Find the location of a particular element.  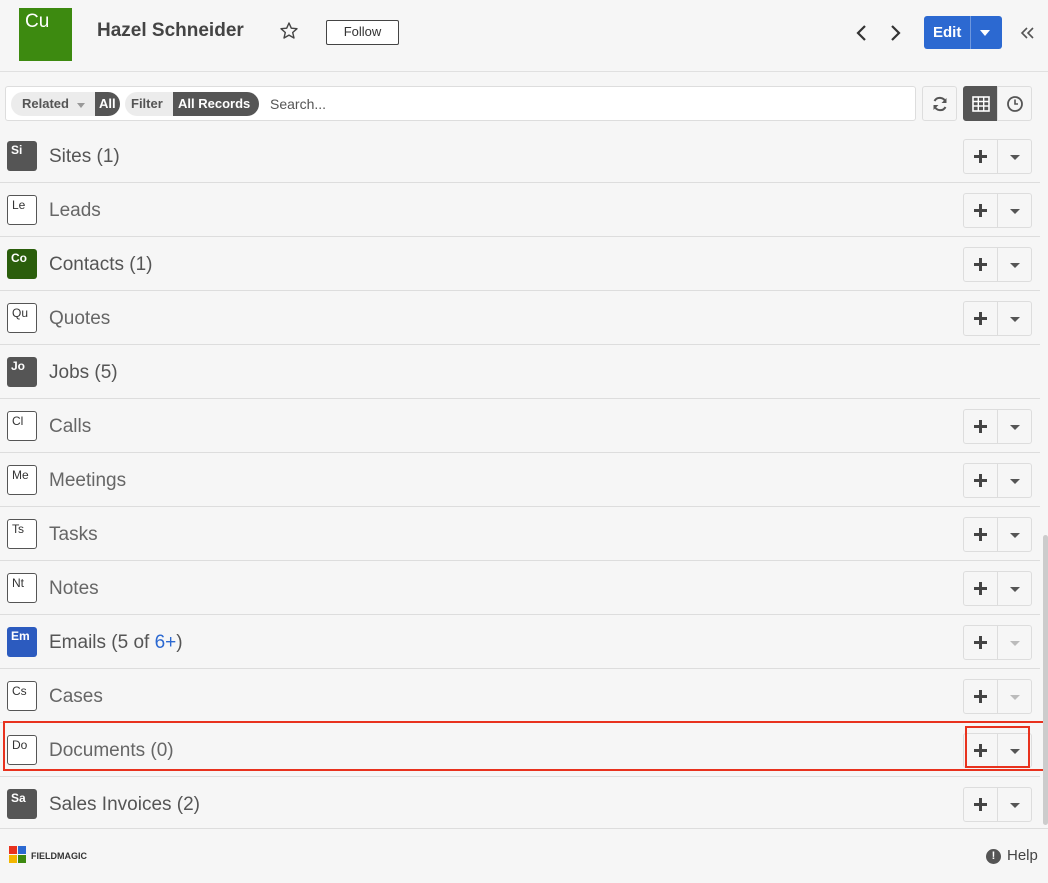

list-item-title: Meetings is located at coordinates (88, 480).